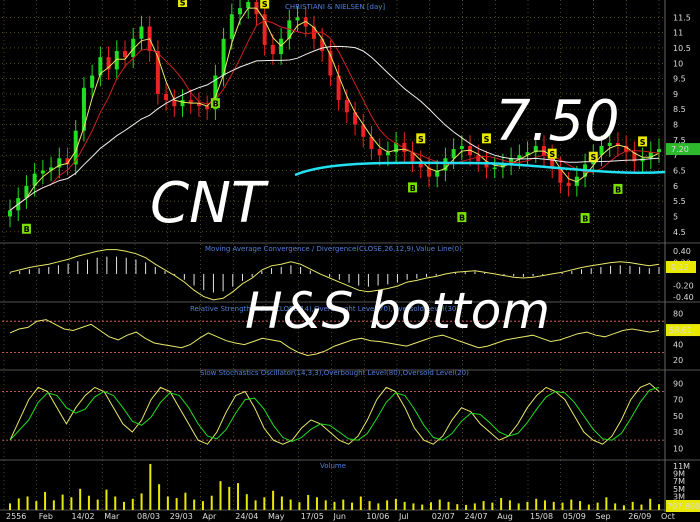 This screenshot has height=522, width=700. I want to click on annotation-price: 7.50, so click(557, 121).